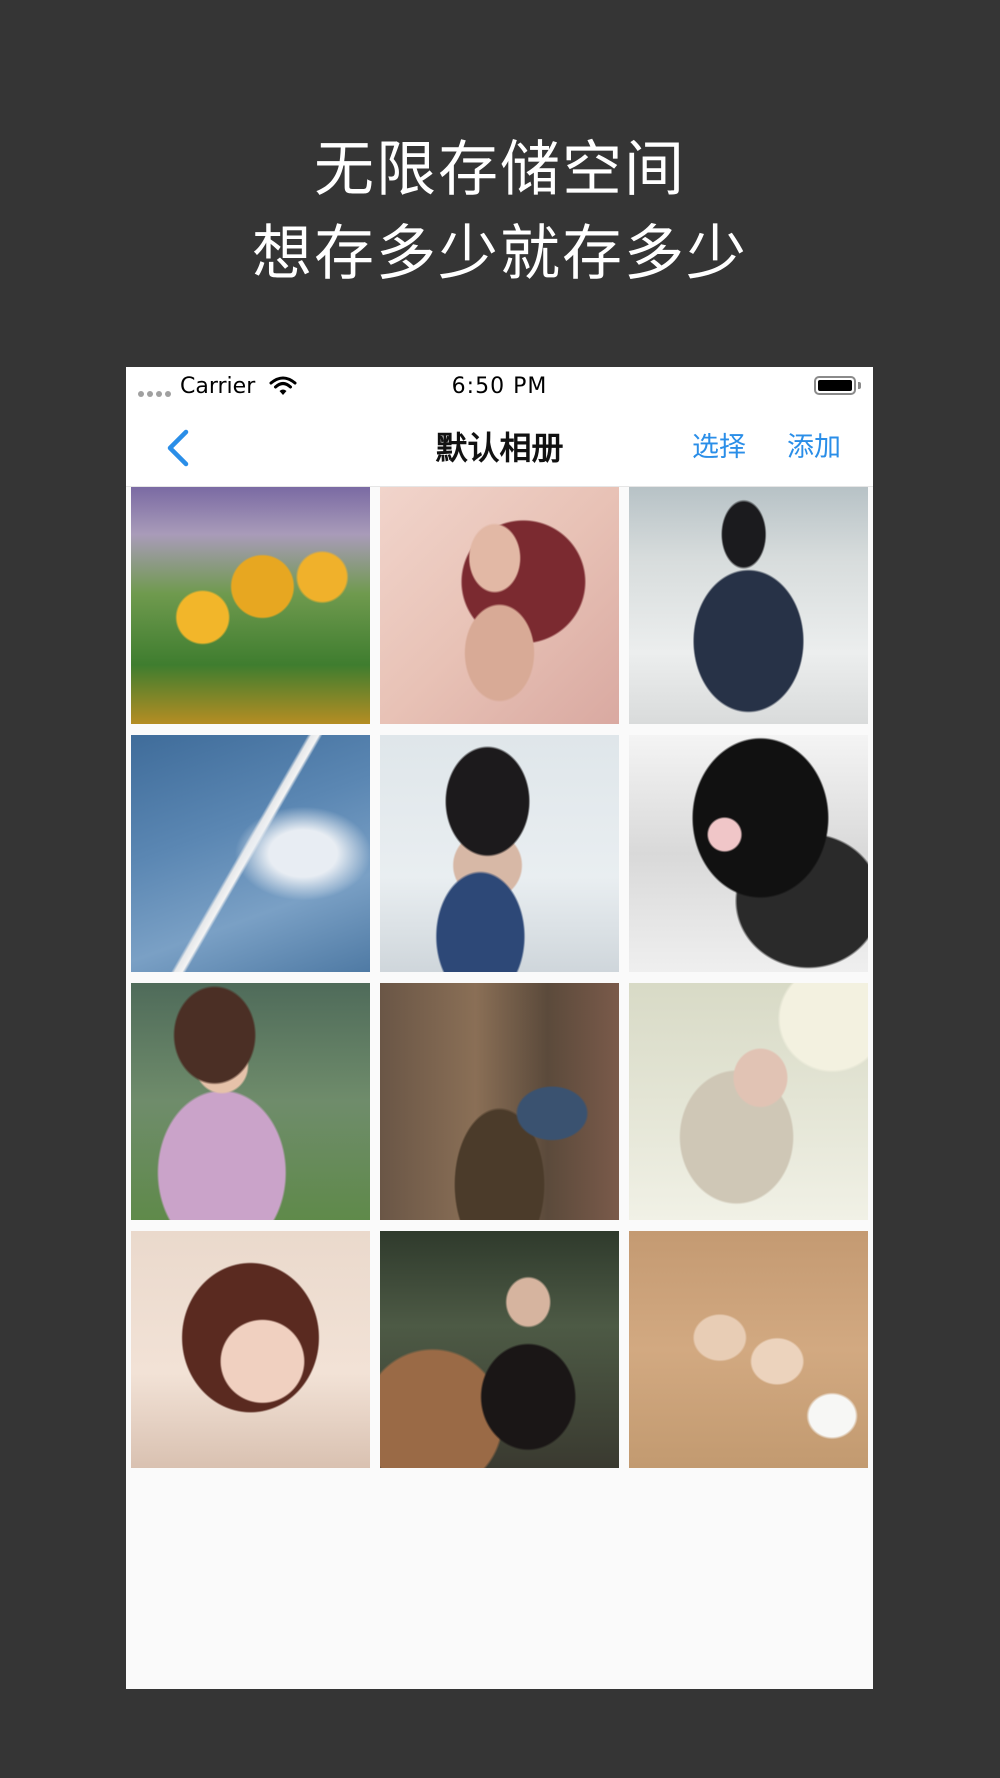 The height and width of the screenshot is (1778, 1000). I want to click on battery-icon, so click(835, 385).